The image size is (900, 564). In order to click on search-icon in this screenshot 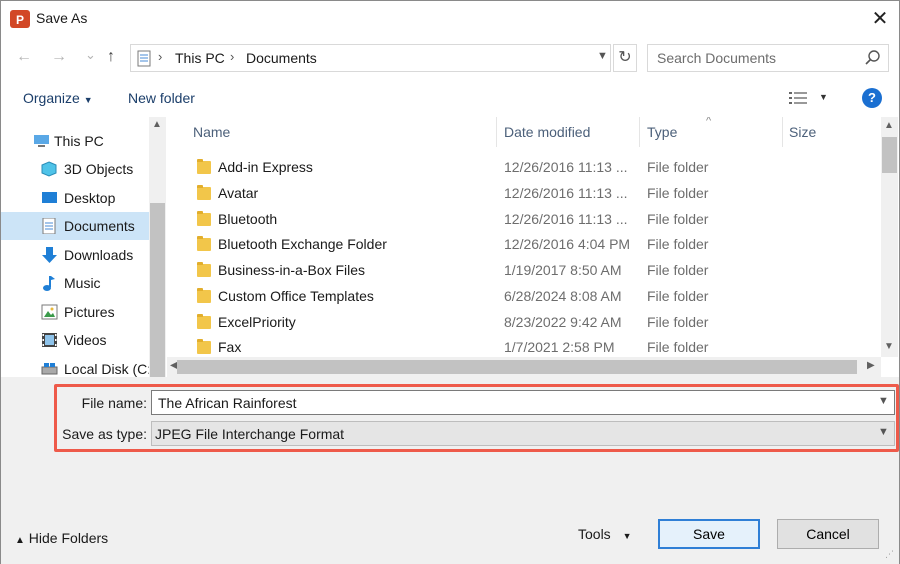, I will do `click(872, 57)`.